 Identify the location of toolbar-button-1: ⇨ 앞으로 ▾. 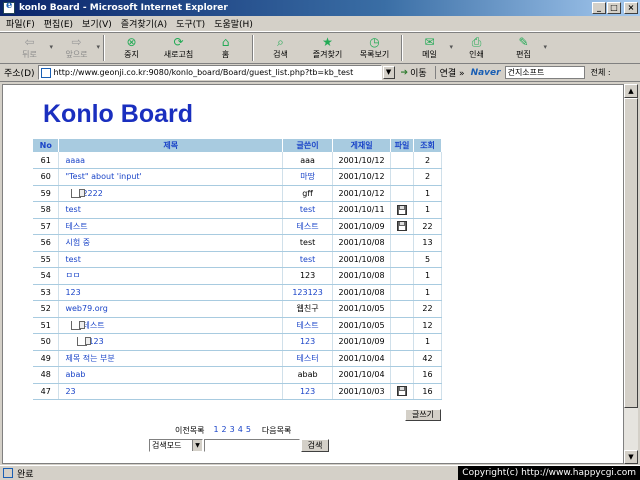
(76, 48).